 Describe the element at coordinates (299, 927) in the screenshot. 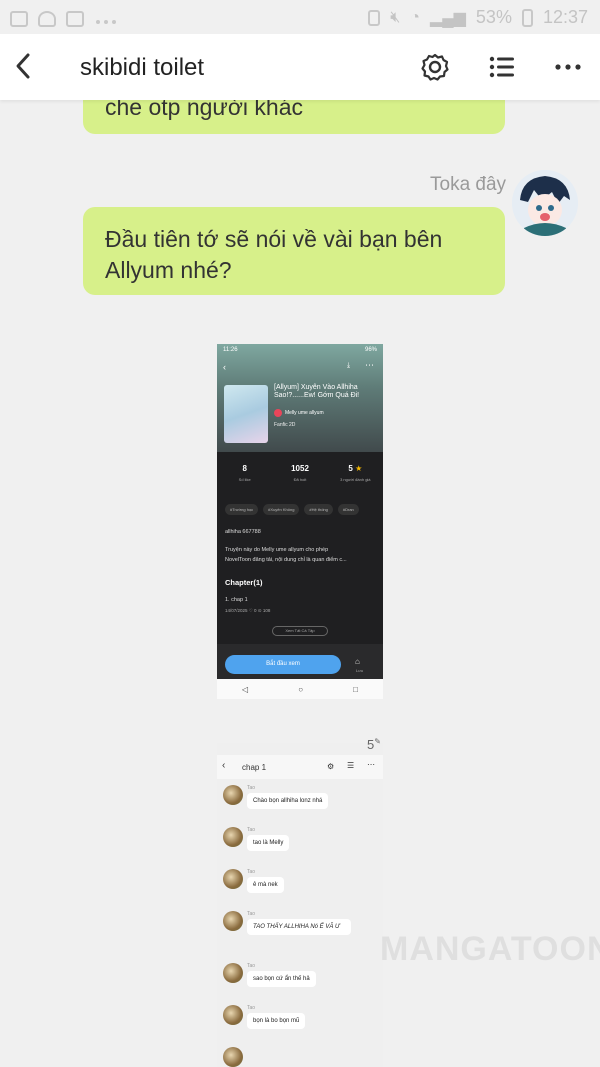

I see `message-bubble: TAO THẤY ALLHIHA Nó Ế VÃ Ư` at that location.